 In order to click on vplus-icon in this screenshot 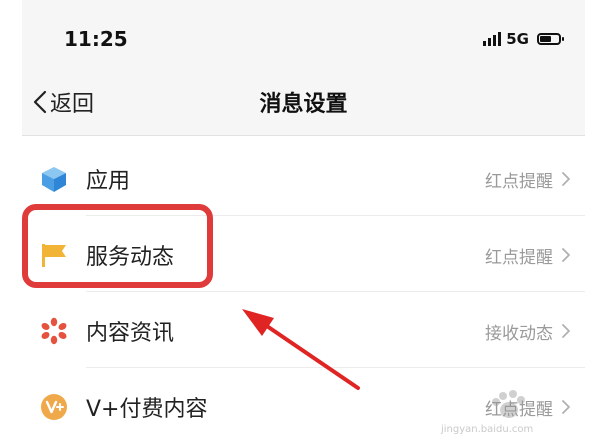, I will do `click(54, 407)`.